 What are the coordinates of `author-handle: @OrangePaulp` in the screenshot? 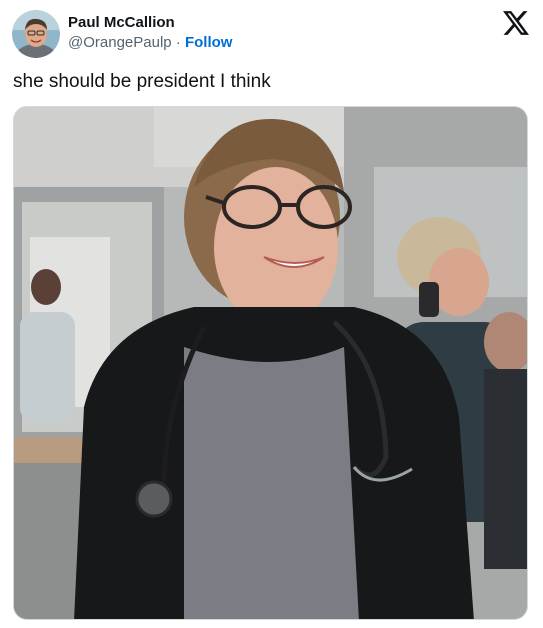 It's located at (120, 42).